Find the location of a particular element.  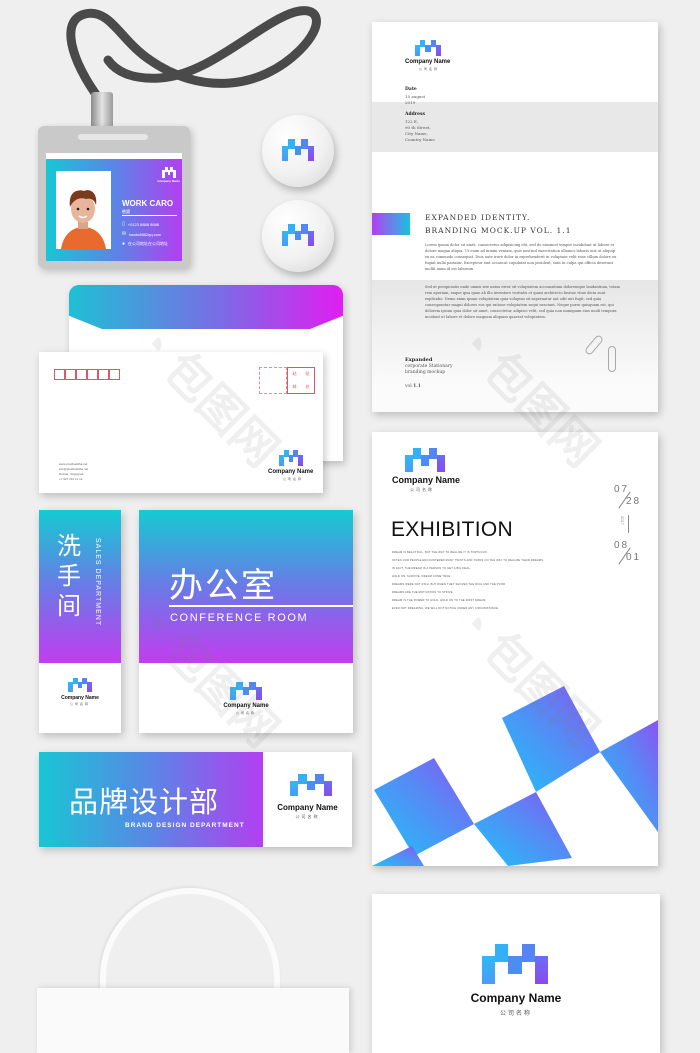

badge-phone-row: ▯ +0123 8888 8888 is located at coordinates (140, 224).